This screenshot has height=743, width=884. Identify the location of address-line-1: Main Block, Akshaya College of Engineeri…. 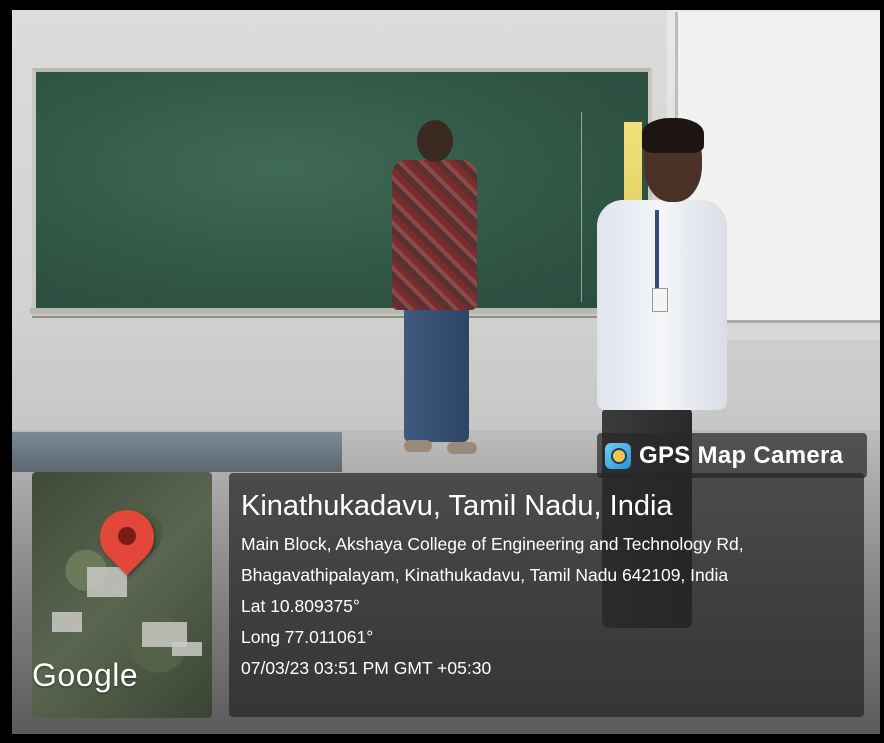
(492, 544).